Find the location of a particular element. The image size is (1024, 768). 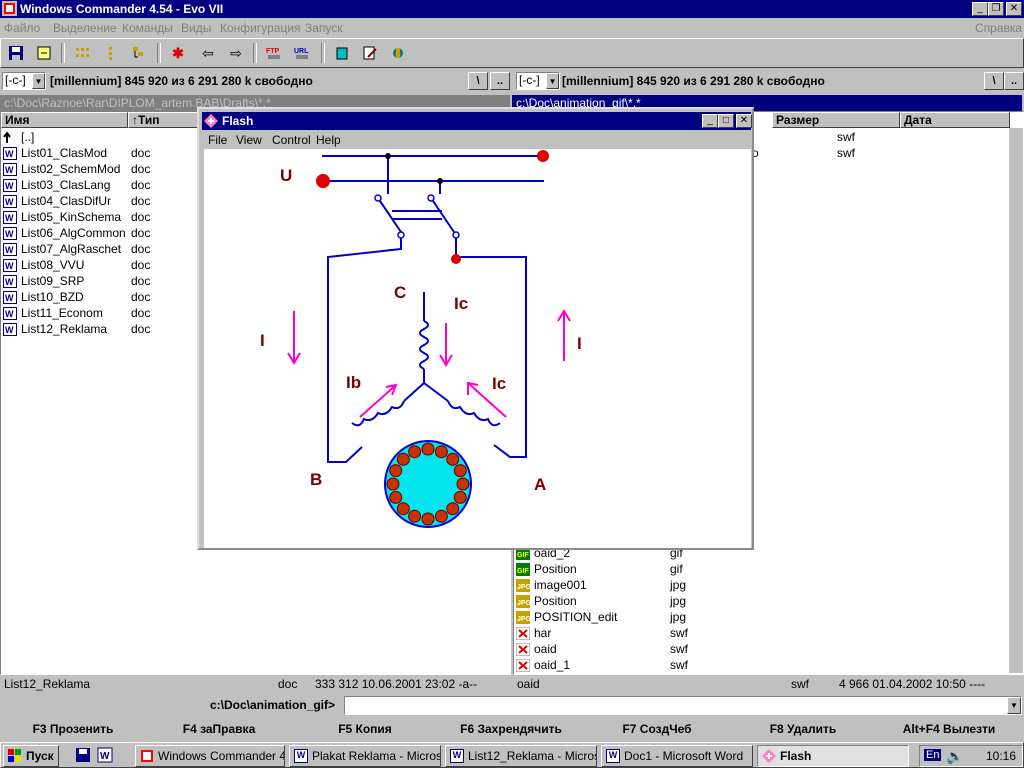

flash-menu-help: Help is located at coordinates (328, 140).